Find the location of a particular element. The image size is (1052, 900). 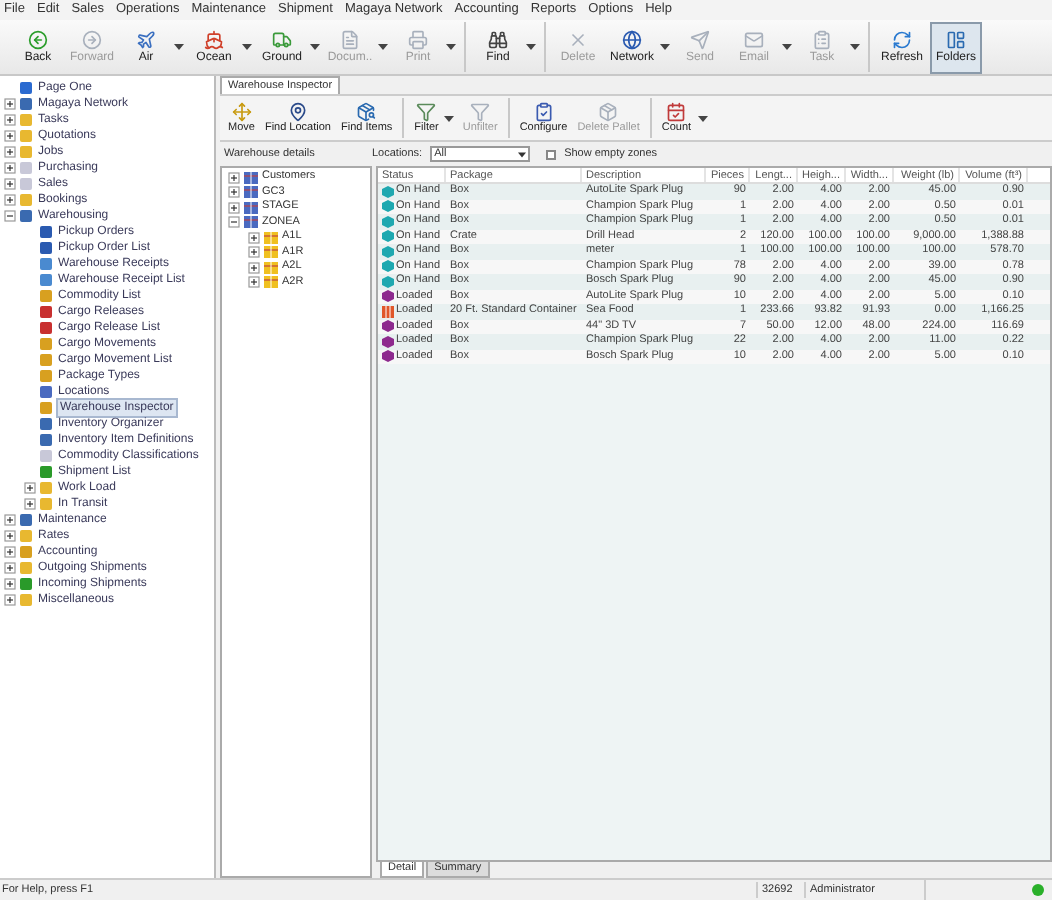

globe-icon is located at coordinates (632, 39).